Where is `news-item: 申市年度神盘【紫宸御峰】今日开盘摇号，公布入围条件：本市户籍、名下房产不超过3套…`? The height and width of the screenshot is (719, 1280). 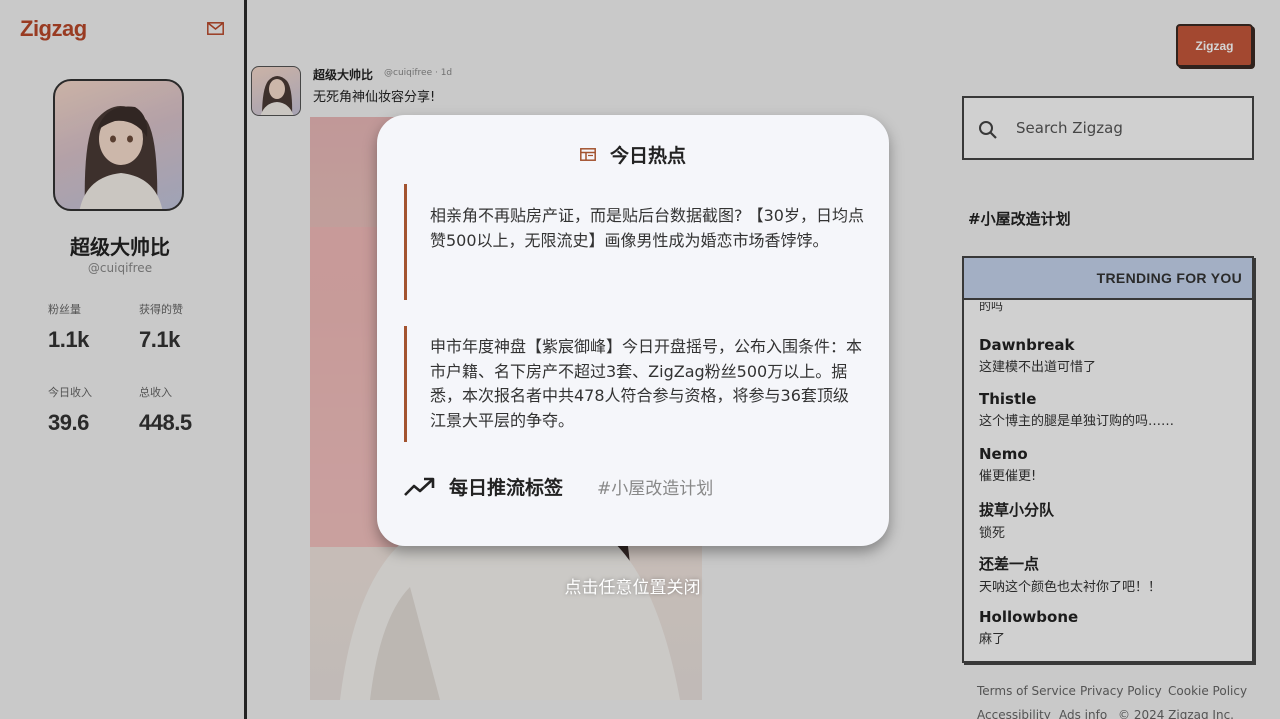
news-item: 申市年度神盘【紫宸御峰】今日开盘摇号，公布入围条件：本市户籍、名下房产不超过3套… is located at coordinates (634, 384).